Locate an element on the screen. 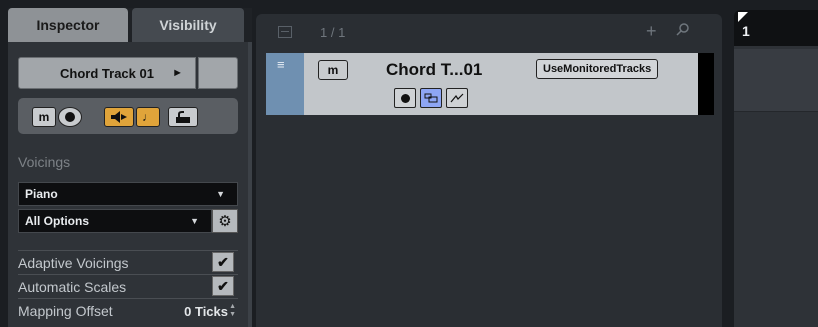  left-locator-icon is located at coordinates (743, 17).